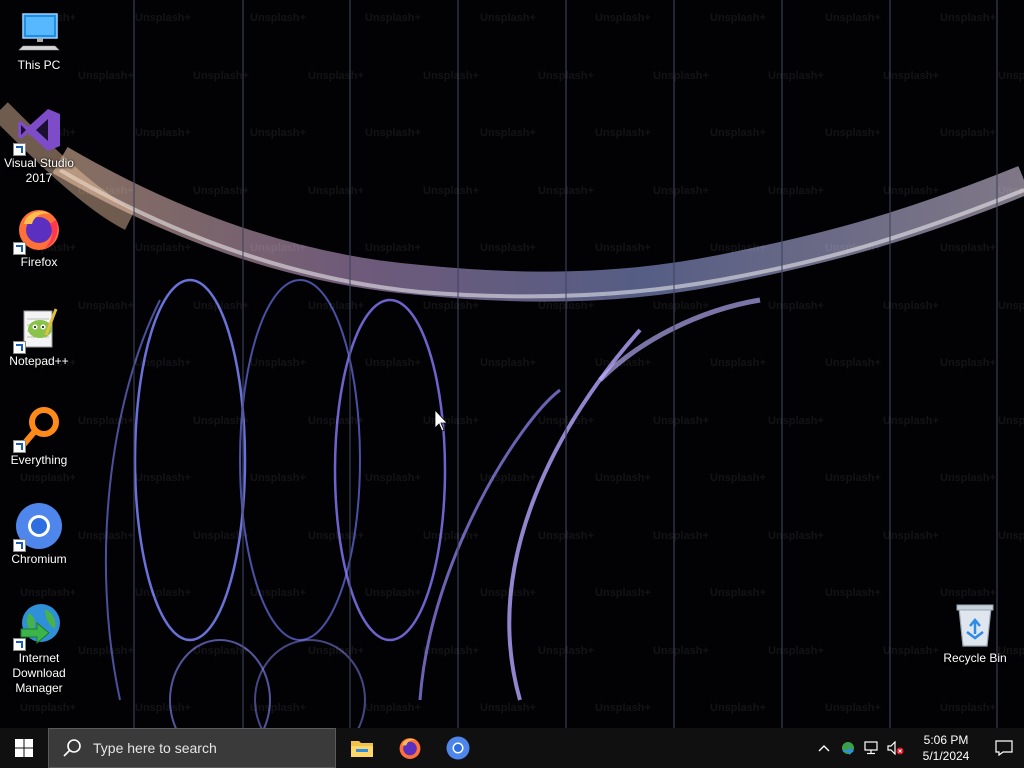  I want to click on tray-volume, so click(896, 748).